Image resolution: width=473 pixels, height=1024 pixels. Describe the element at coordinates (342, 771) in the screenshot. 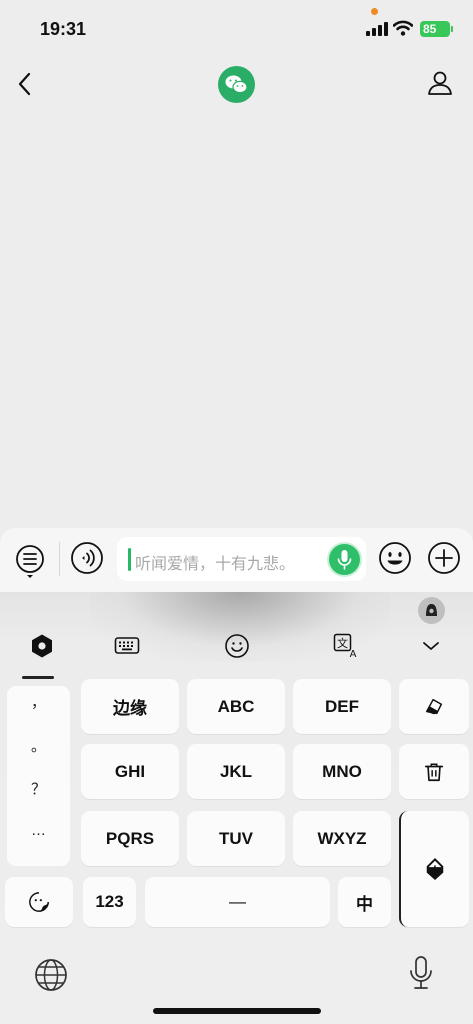

I see `key-mno: MNO` at that location.